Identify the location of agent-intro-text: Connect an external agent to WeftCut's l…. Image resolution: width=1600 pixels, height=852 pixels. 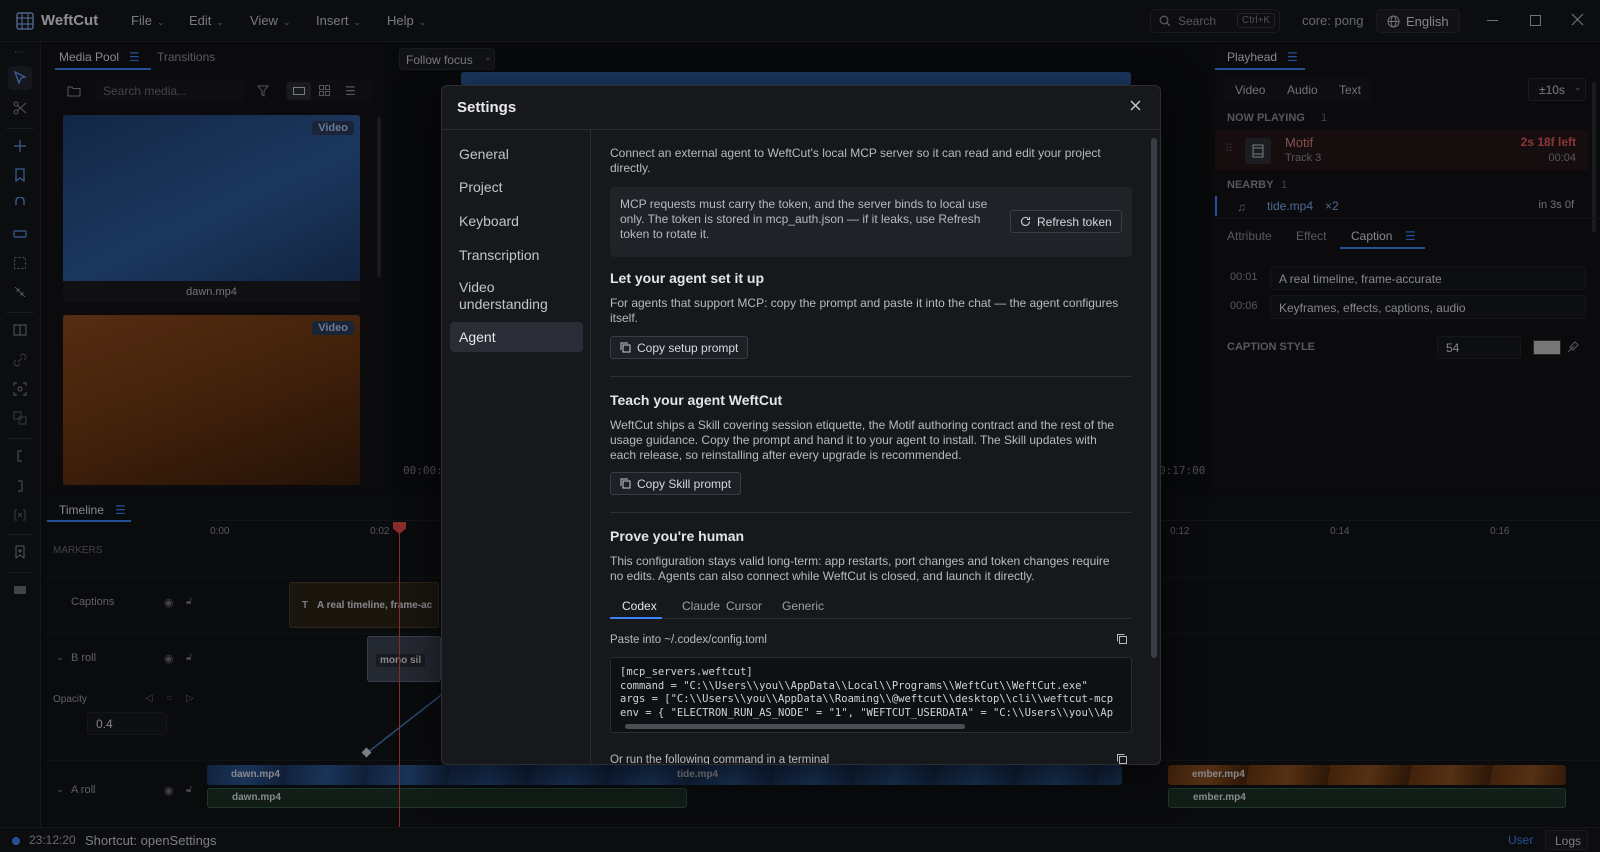
(855, 160).